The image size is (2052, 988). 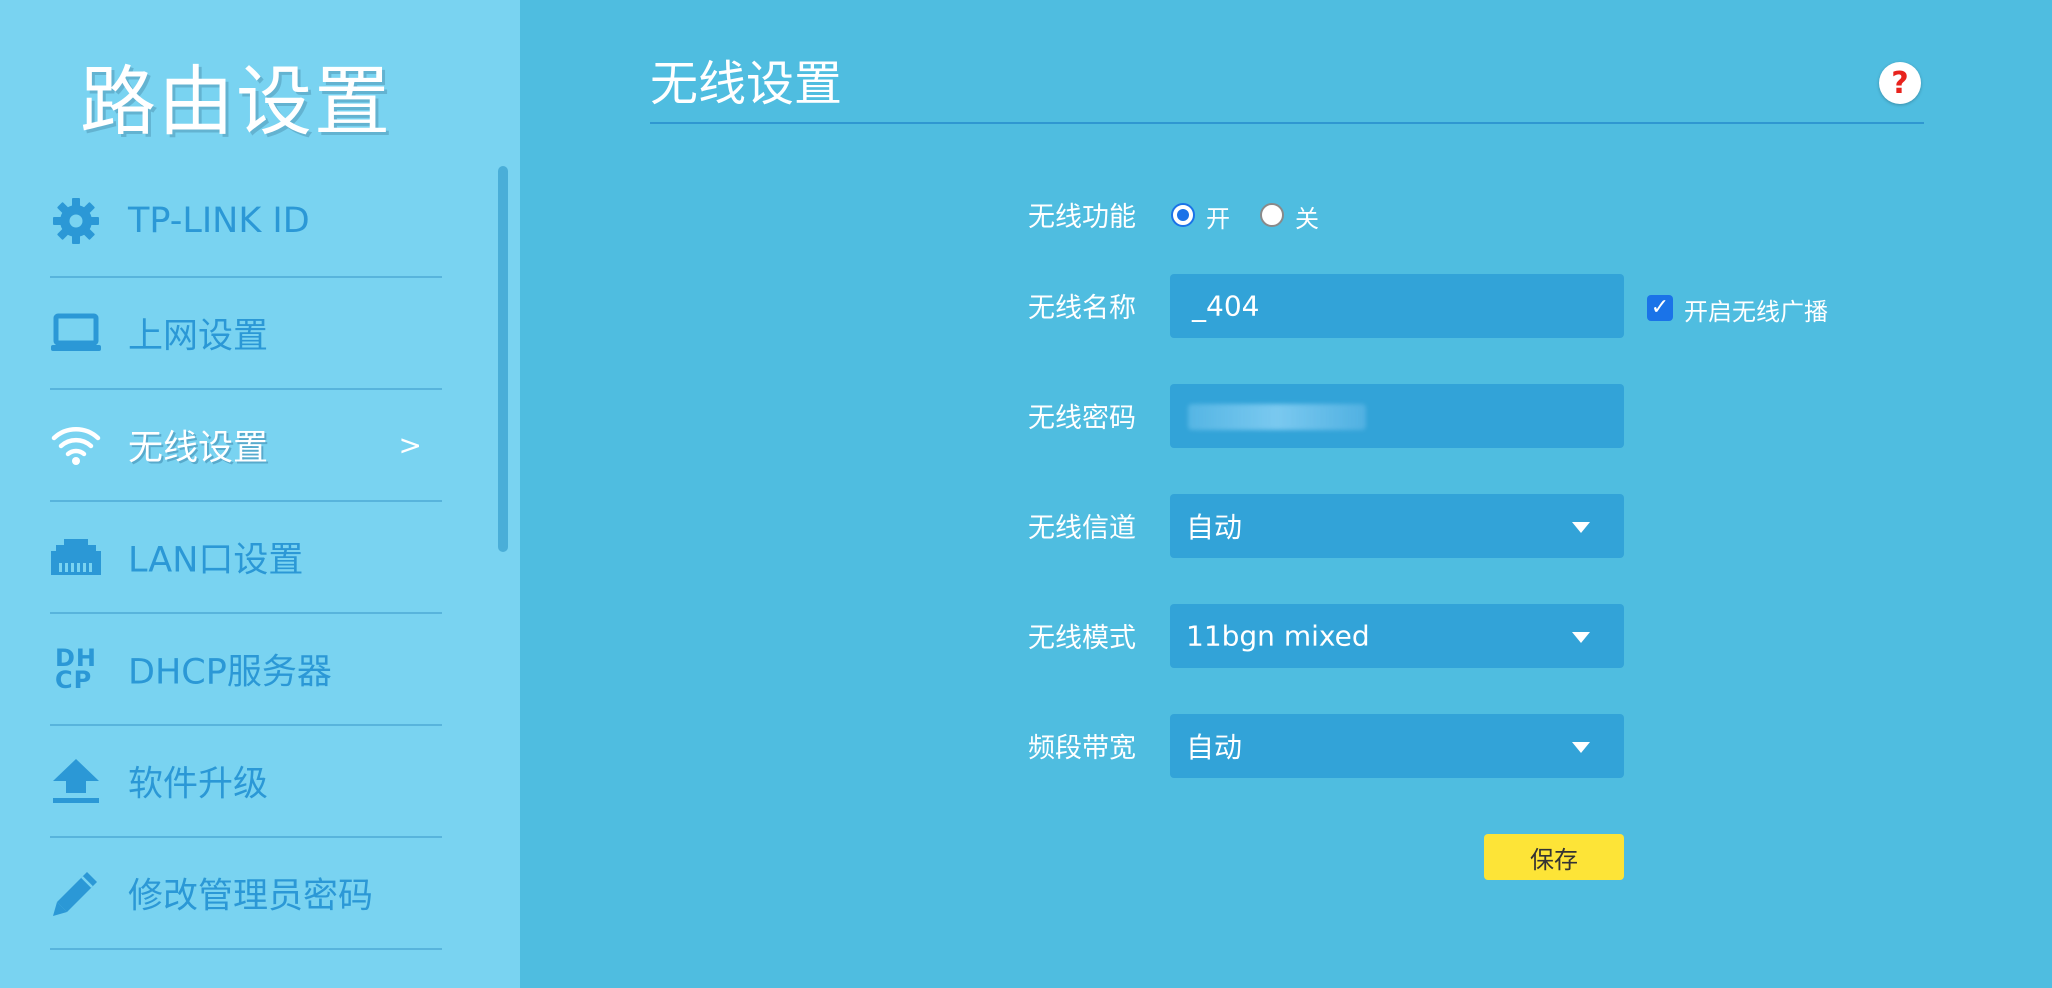 I want to click on mode-label: 无线模式, so click(x=1082, y=638).